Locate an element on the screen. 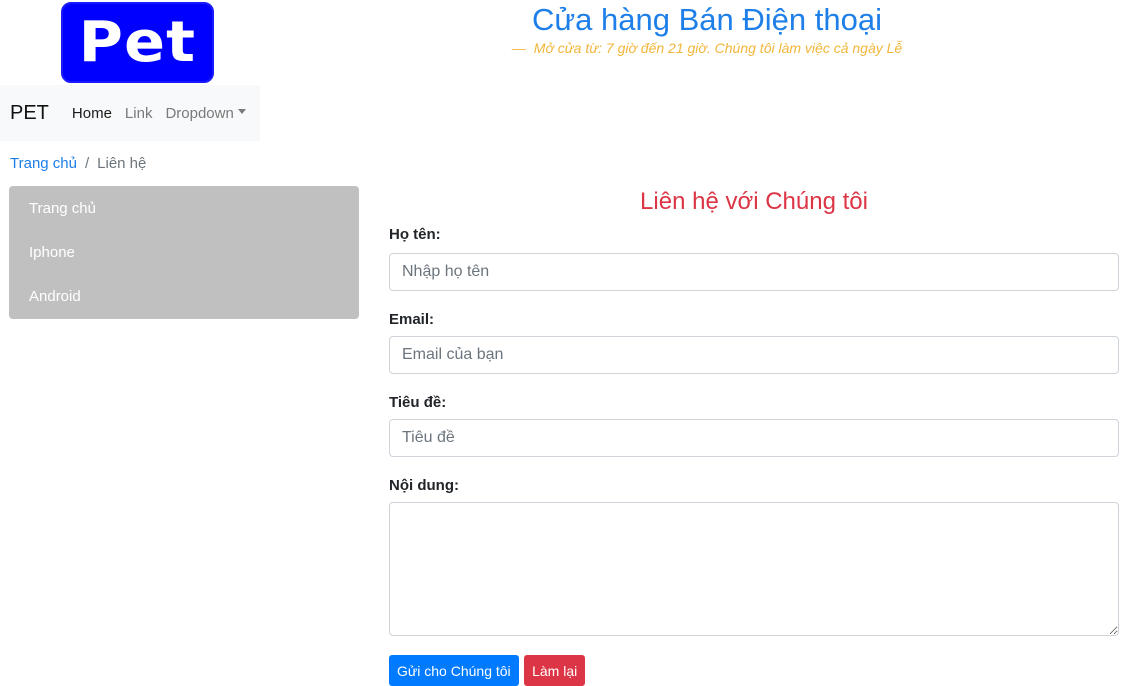 Image resolution: width=1135 pixels, height=686 pixels. nav-dropdown-toggle: Dropdown is located at coordinates (205, 113).